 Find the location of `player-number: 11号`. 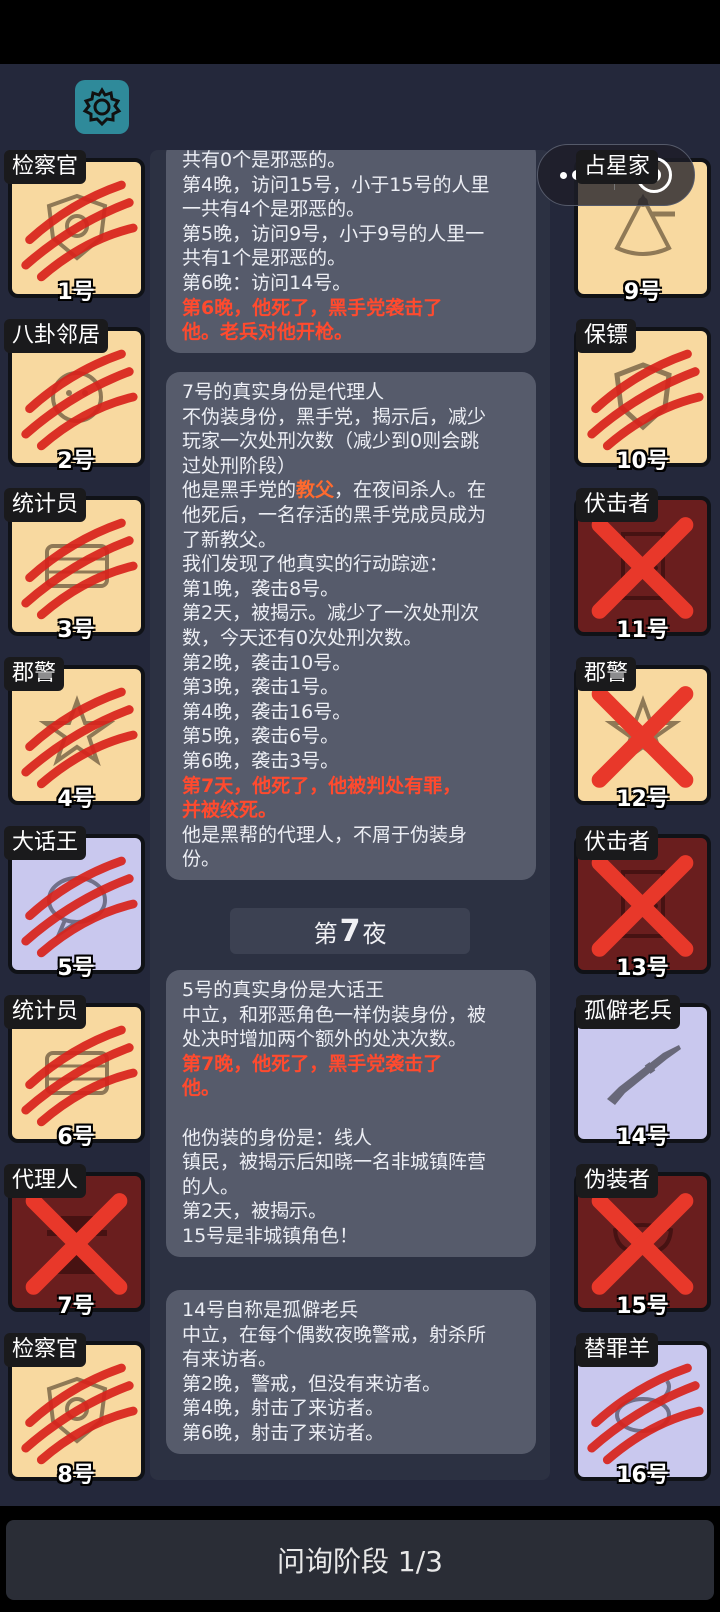

player-number: 11号 is located at coordinates (642, 630).